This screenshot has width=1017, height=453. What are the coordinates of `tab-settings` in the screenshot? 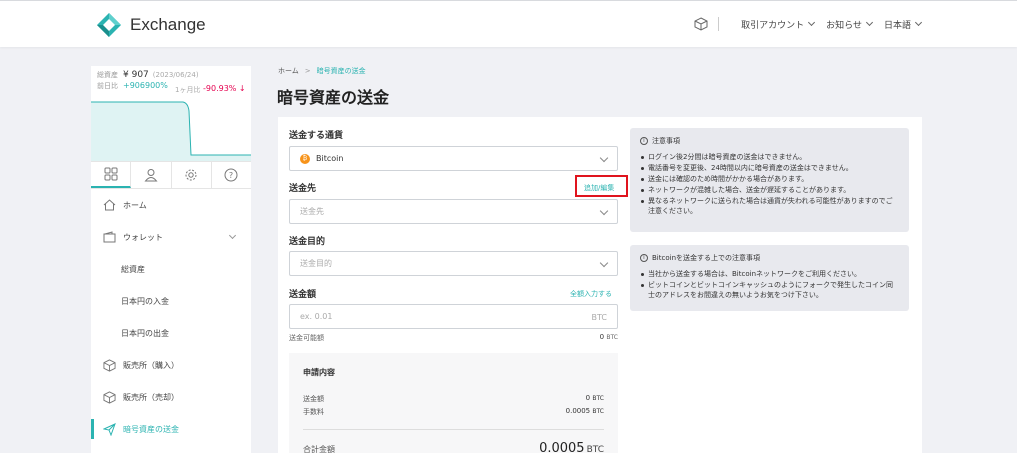 It's located at (192, 175).